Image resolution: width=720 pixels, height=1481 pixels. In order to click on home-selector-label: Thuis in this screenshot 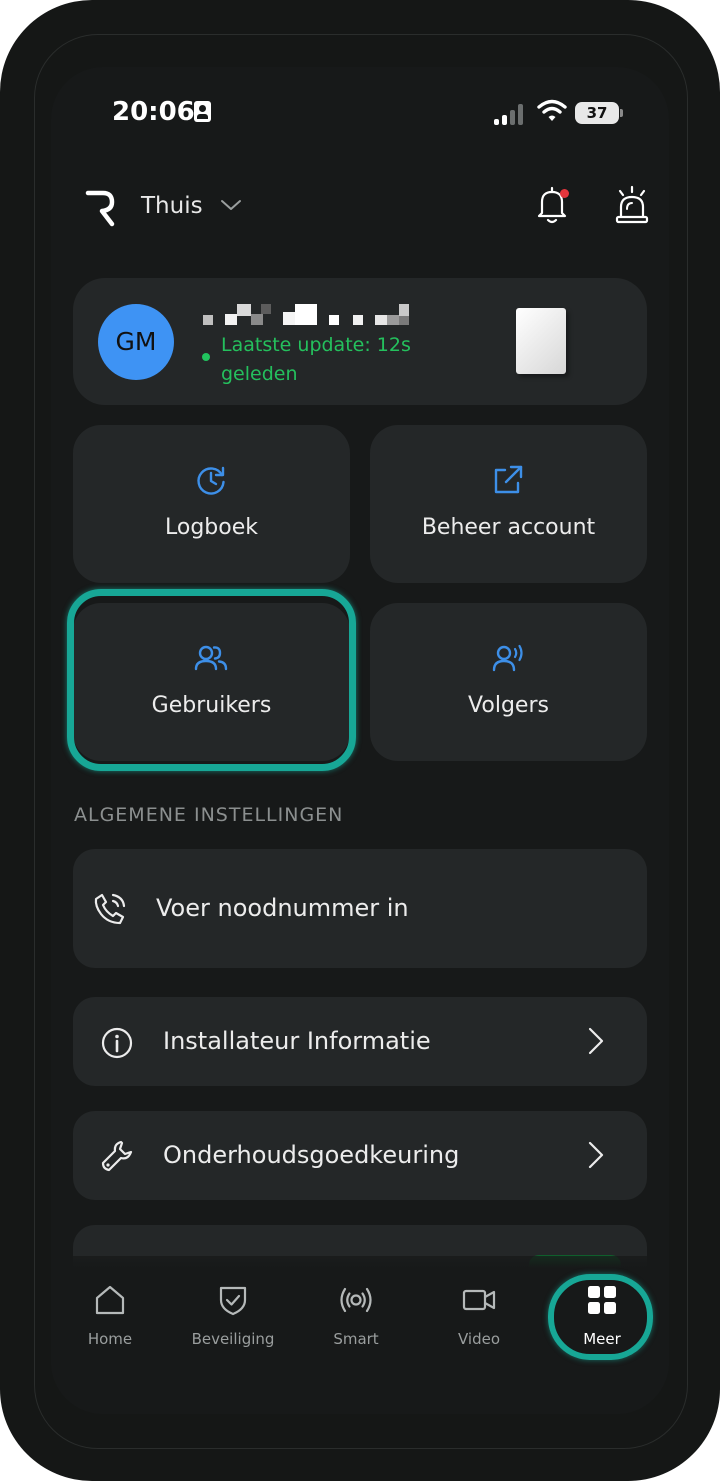, I will do `click(172, 206)`.